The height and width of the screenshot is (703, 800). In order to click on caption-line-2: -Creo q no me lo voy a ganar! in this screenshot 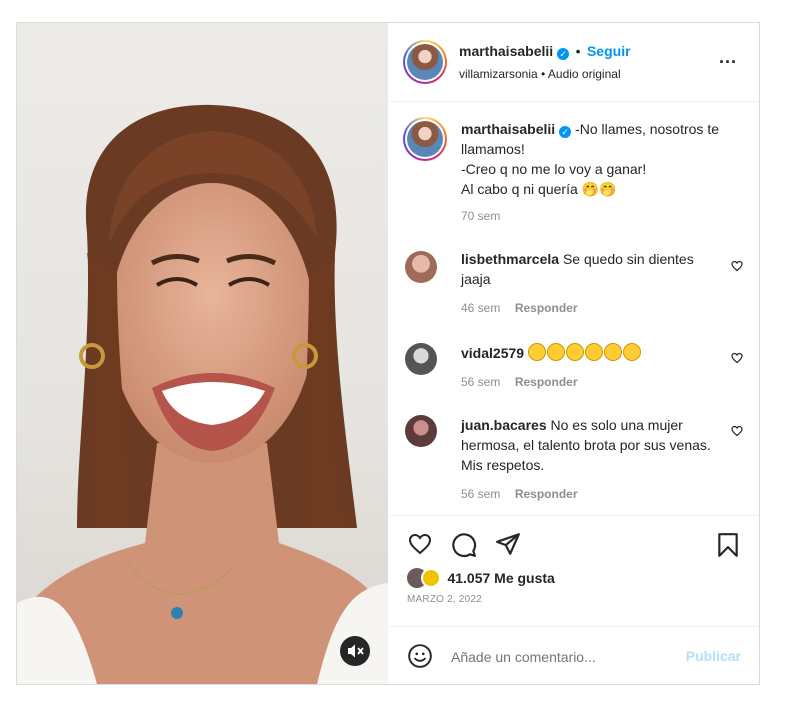, I will do `click(554, 169)`.